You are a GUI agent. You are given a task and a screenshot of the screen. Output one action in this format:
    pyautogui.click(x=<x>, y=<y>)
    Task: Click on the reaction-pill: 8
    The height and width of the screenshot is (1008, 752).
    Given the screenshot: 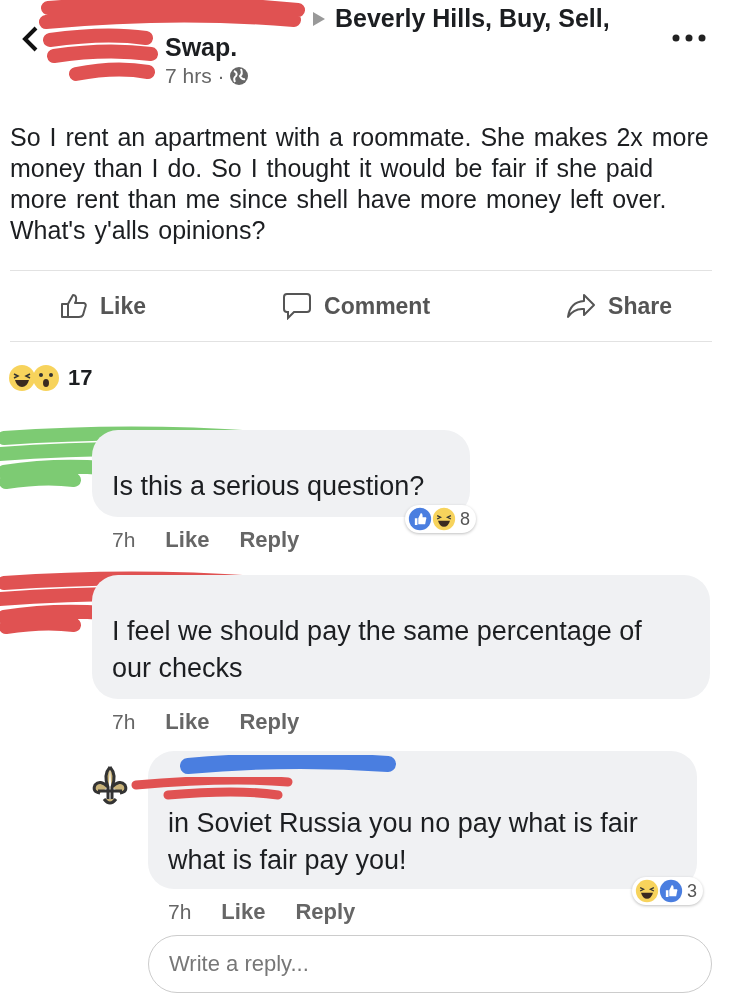 What is the action you would take?
    pyautogui.click(x=440, y=519)
    